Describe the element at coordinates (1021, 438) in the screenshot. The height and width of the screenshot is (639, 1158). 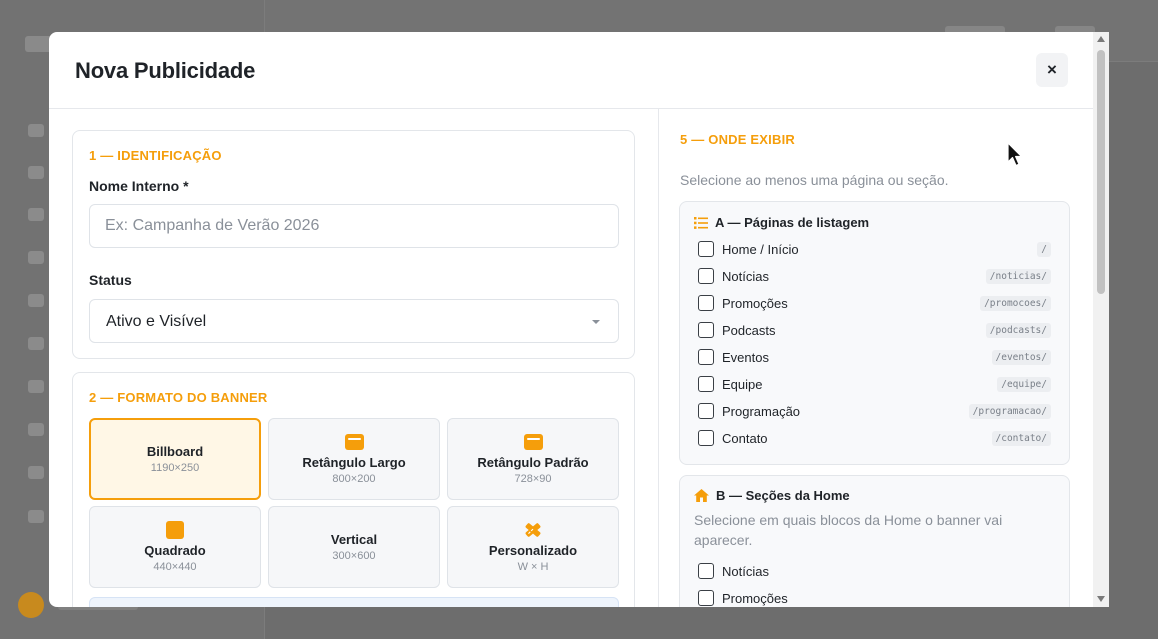
I see `page-slug: /contato/` at that location.